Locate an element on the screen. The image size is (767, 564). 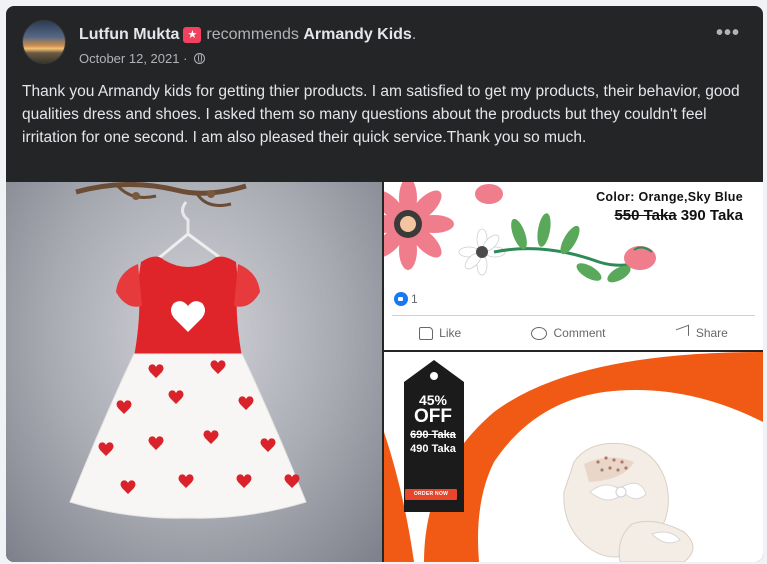
globe-icon is located at coordinates (200, 58).